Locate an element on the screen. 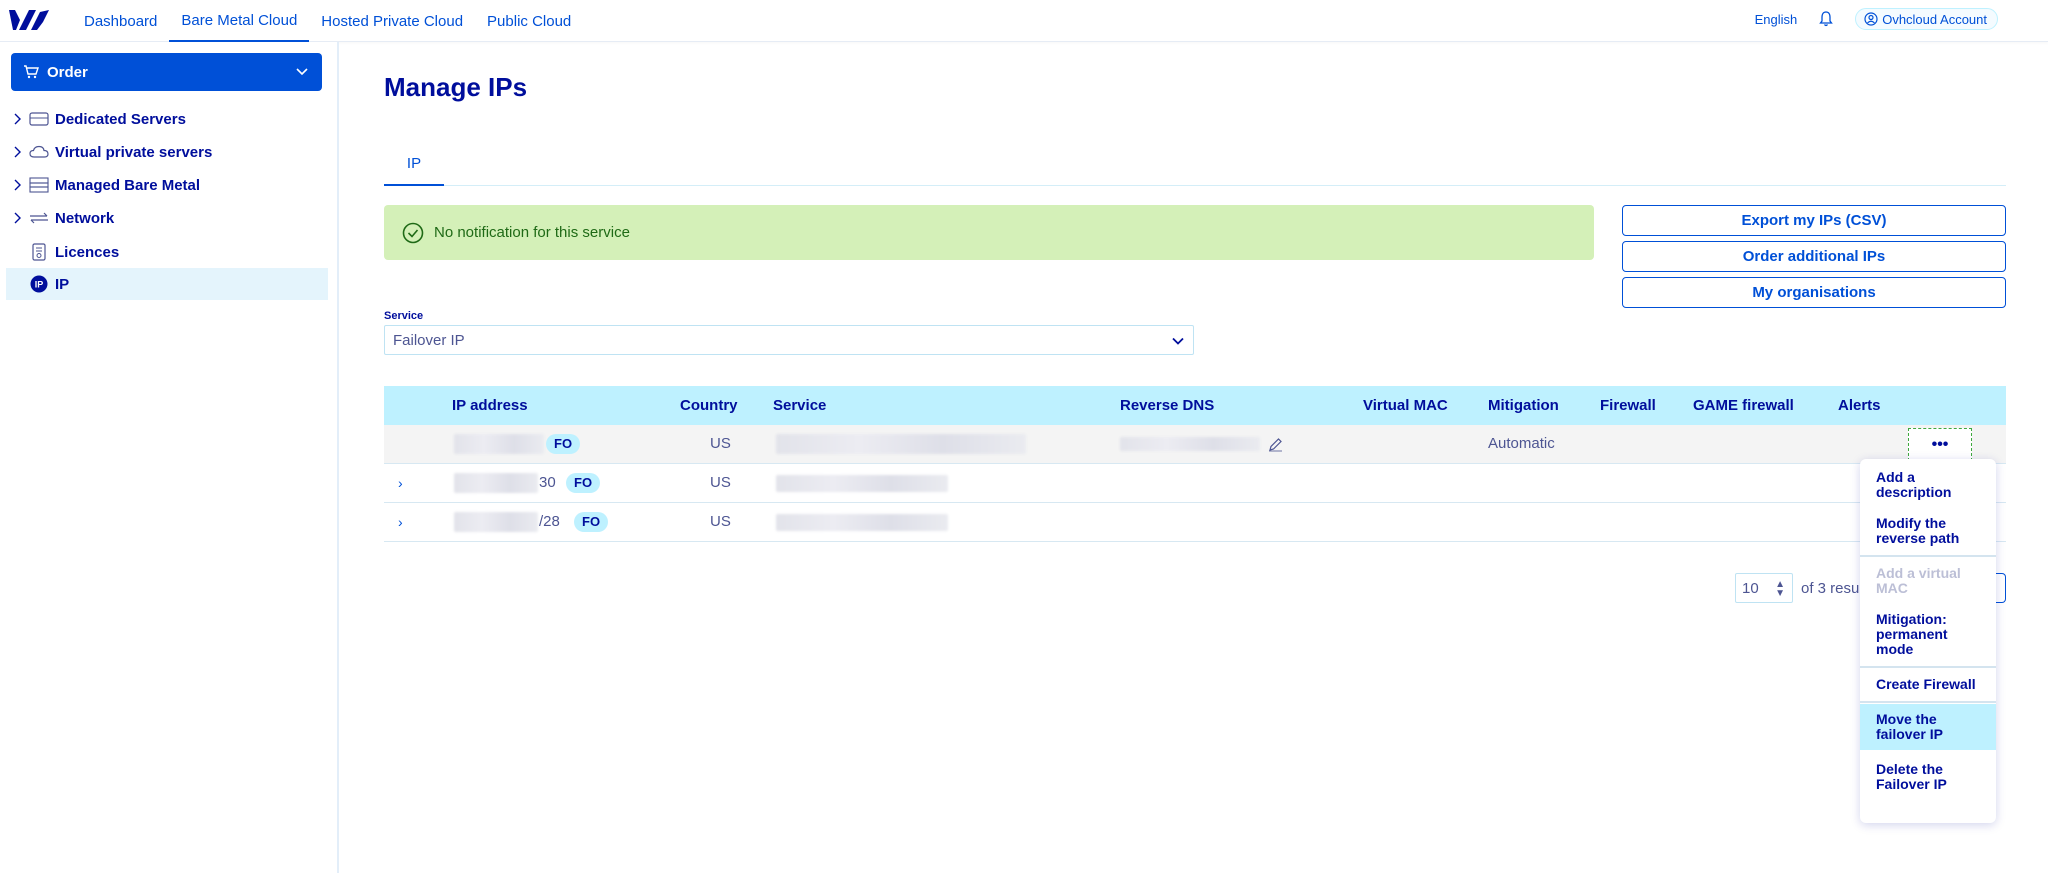 The height and width of the screenshot is (873, 2048). column-ip-address: IP address is located at coordinates (490, 405).